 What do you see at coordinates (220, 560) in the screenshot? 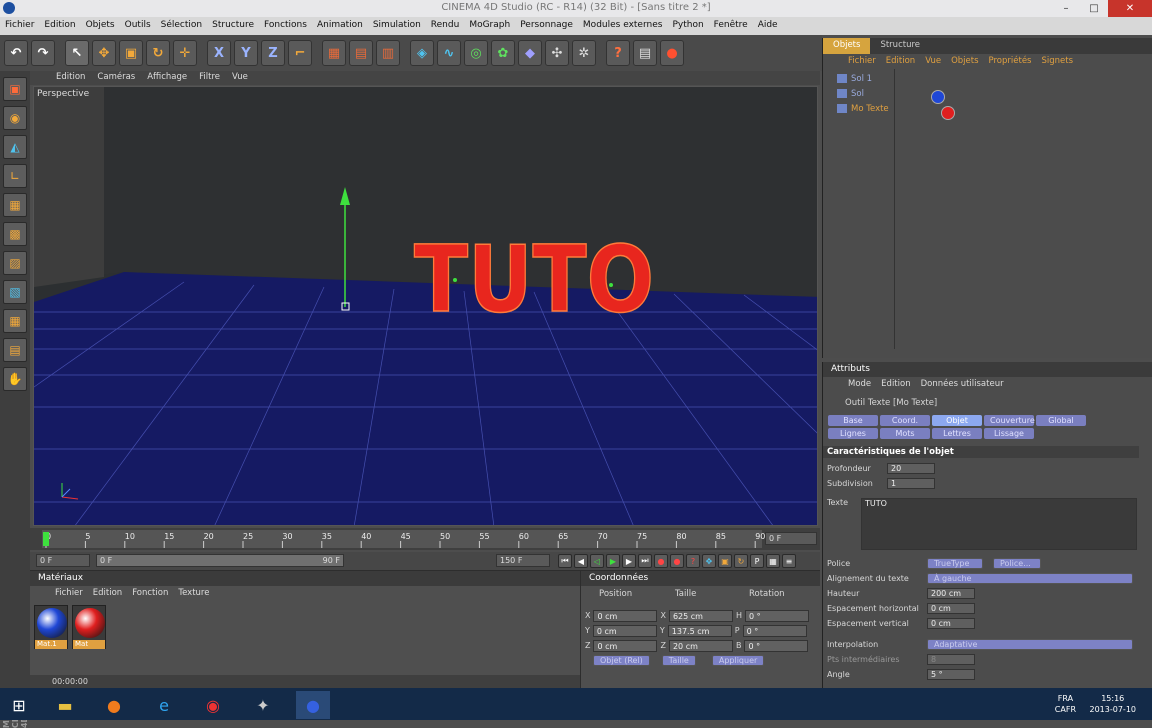
I see `range-slider: 0 F 90 F` at bounding box center [220, 560].